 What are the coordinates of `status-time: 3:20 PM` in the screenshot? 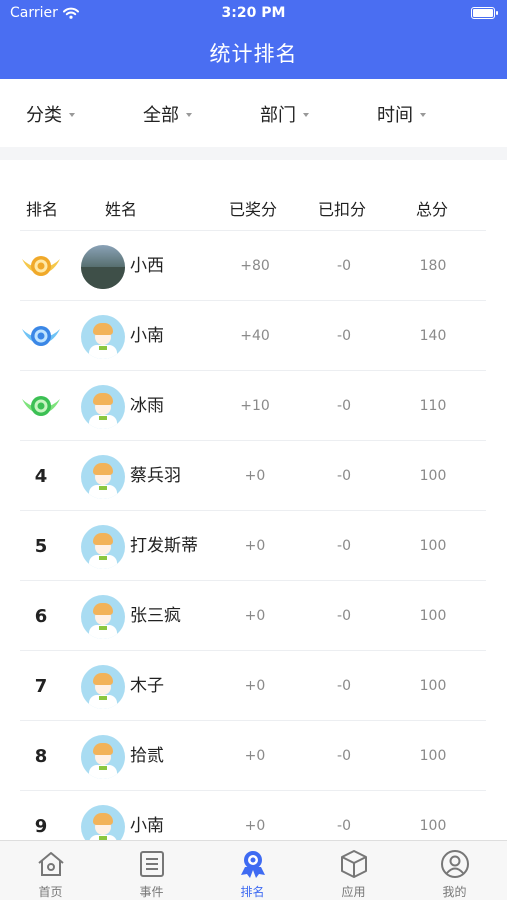 It's located at (253, 13).